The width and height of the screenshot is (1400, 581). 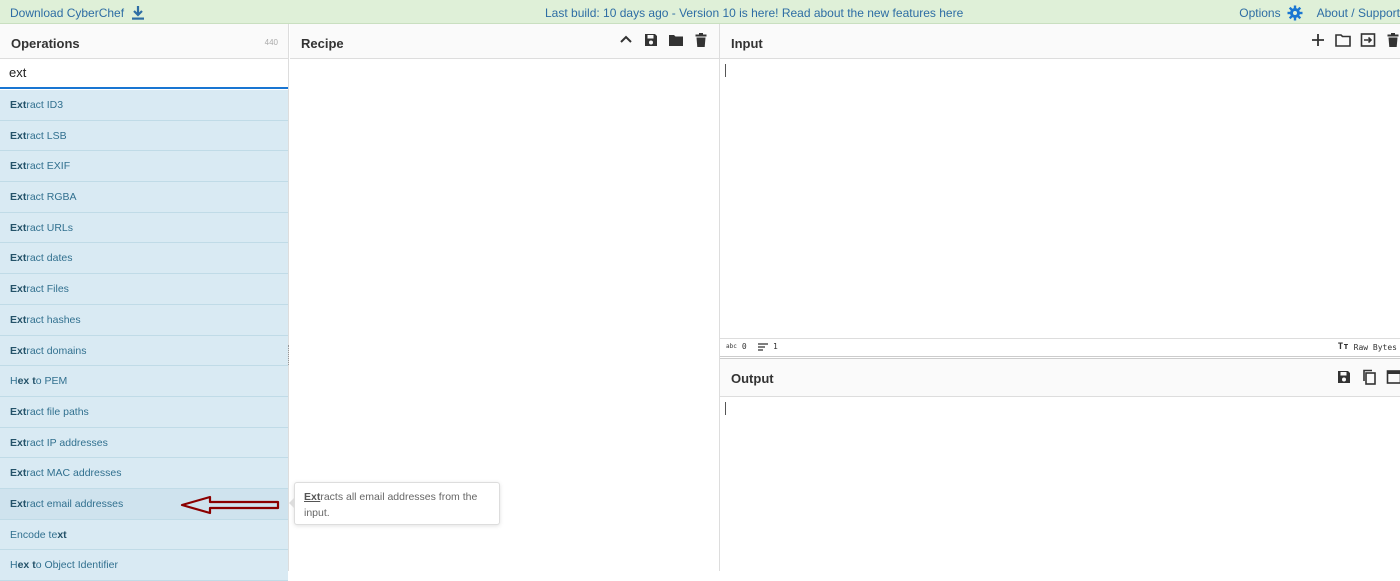 I want to click on operations-title: Operations, so click(x=45, y=43).